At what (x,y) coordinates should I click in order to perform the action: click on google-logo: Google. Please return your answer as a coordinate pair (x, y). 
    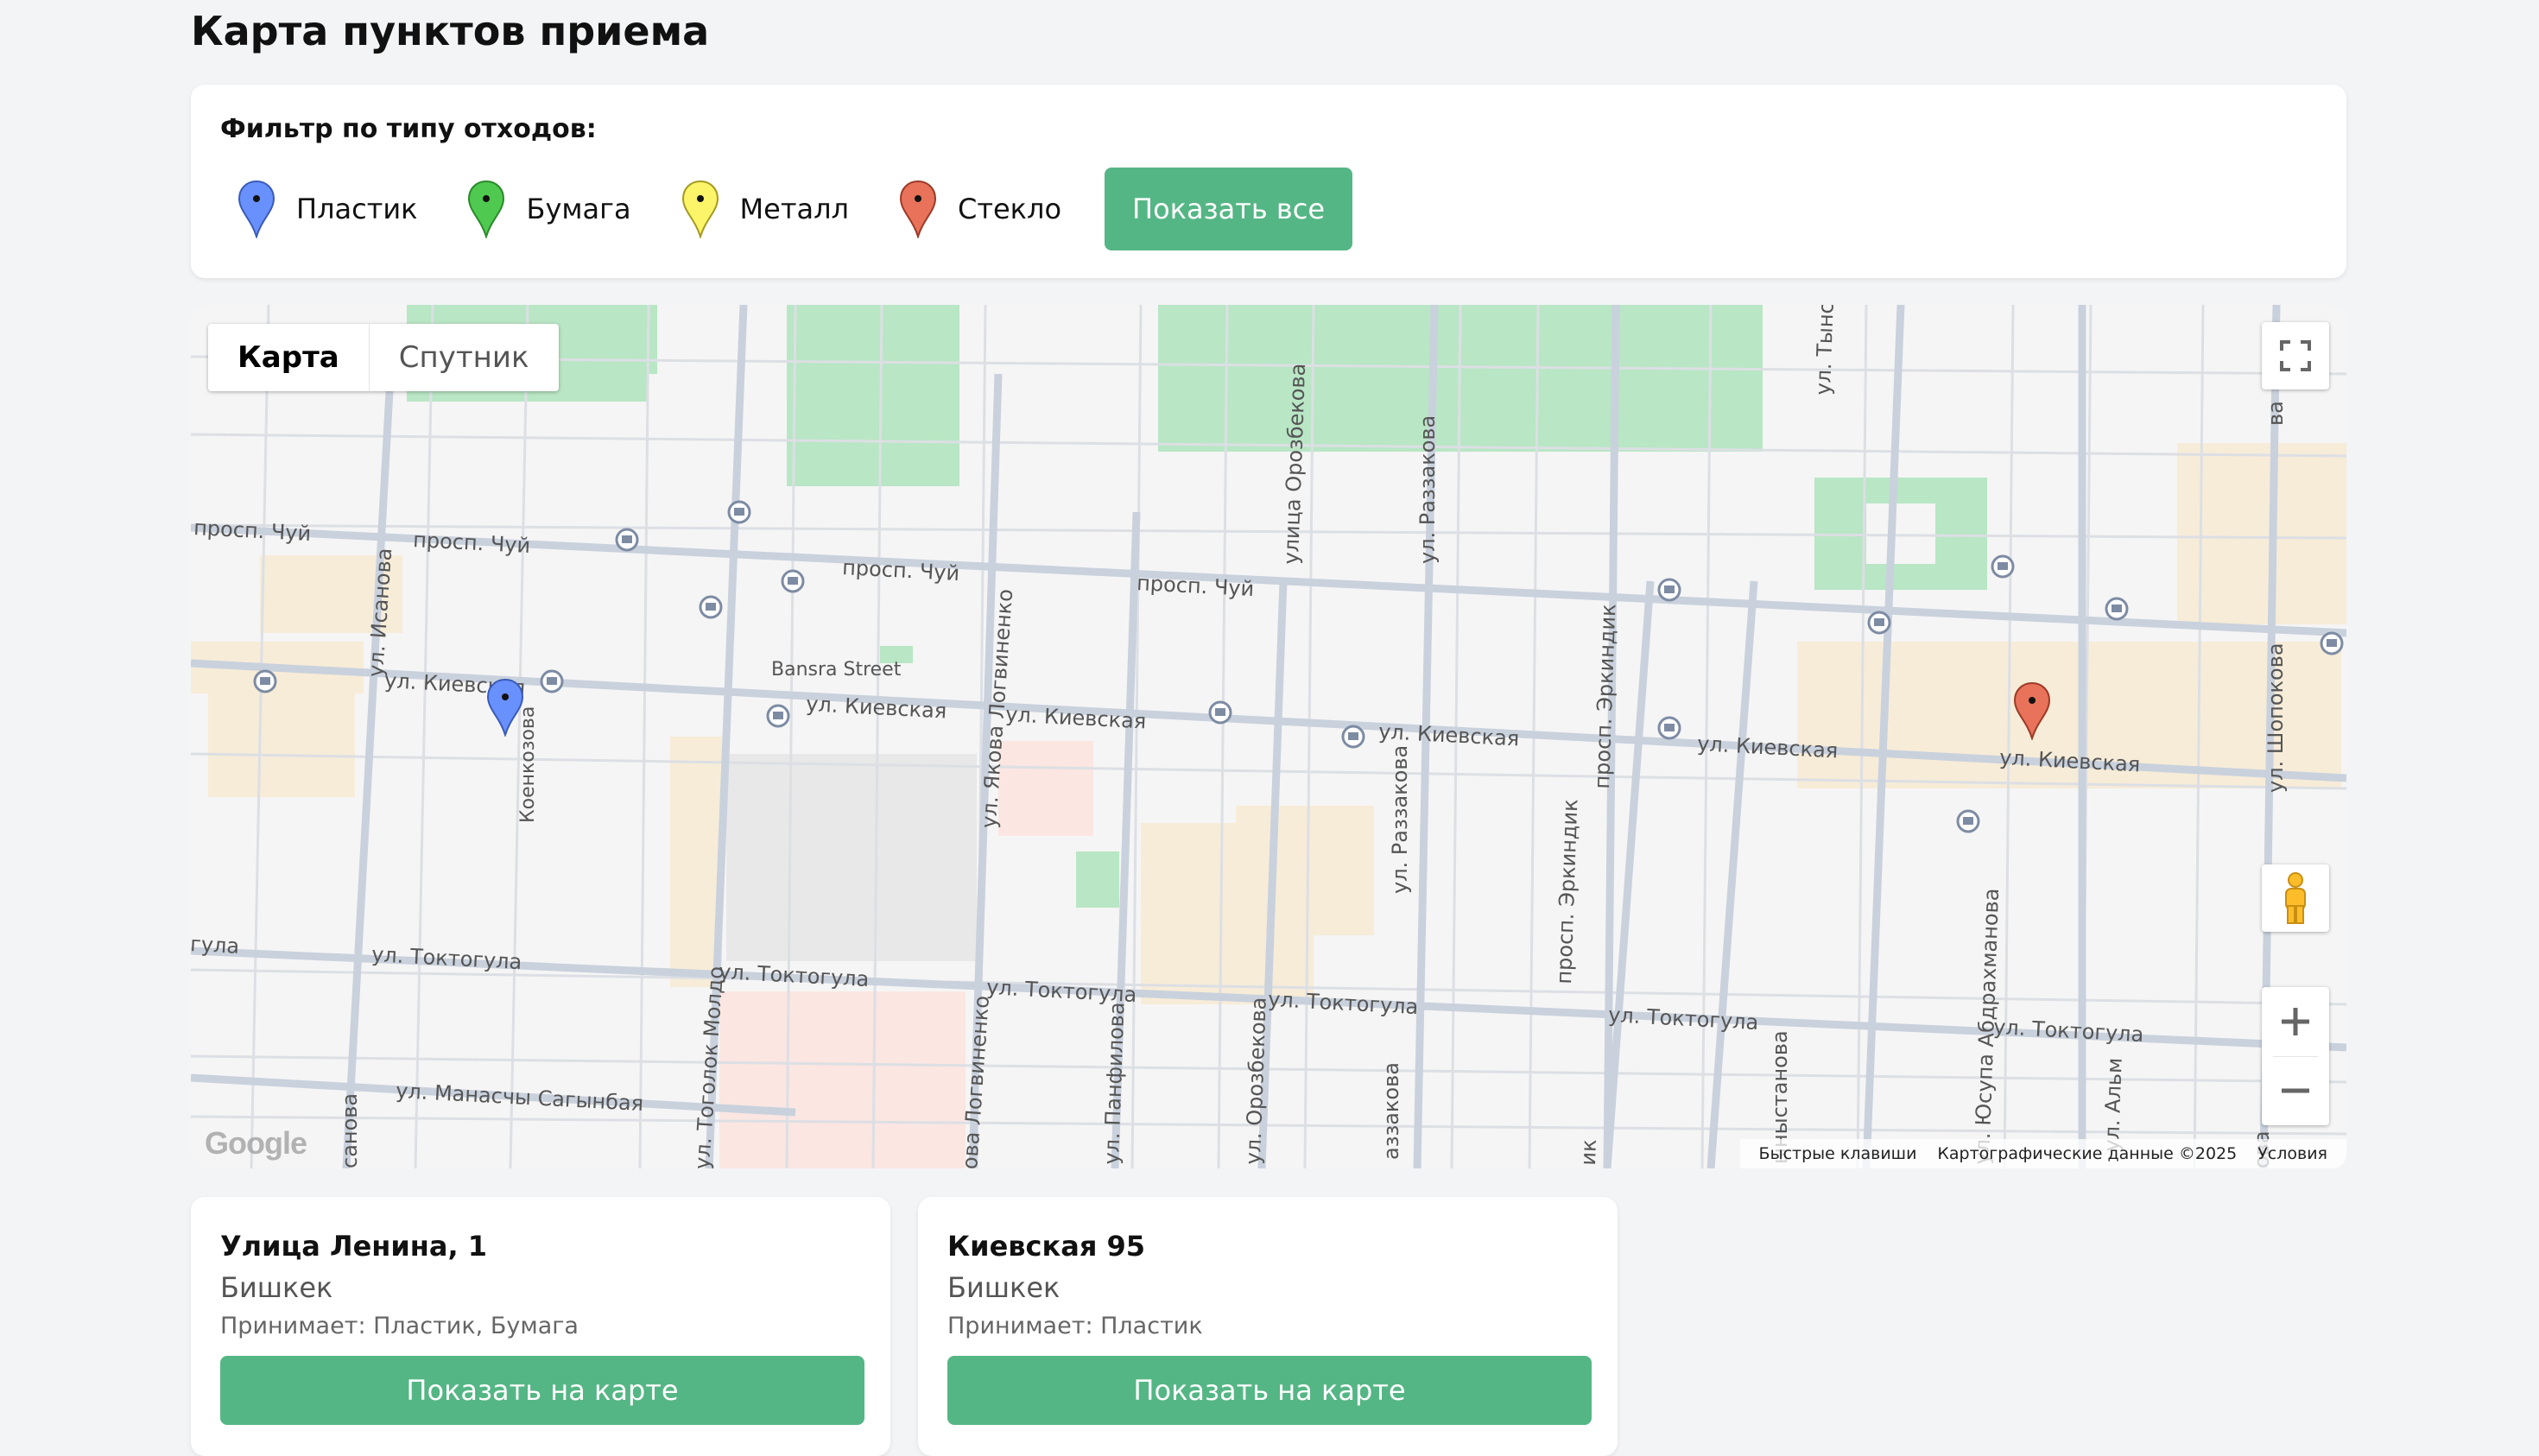
    Looking at the image, I should click on (256, 1143).